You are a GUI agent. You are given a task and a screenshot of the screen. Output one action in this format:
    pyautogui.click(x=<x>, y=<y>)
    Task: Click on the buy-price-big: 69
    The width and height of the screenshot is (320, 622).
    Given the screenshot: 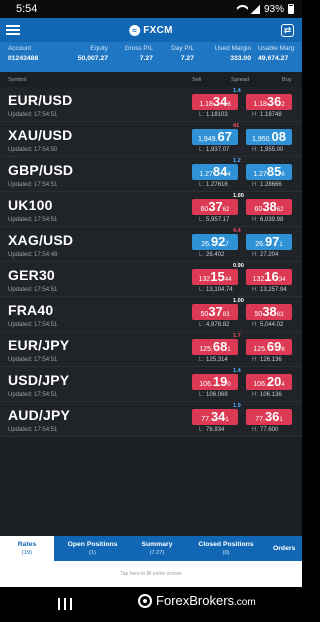 What is the action you would take?
    pyautogui.click(x=274, y=346)
    